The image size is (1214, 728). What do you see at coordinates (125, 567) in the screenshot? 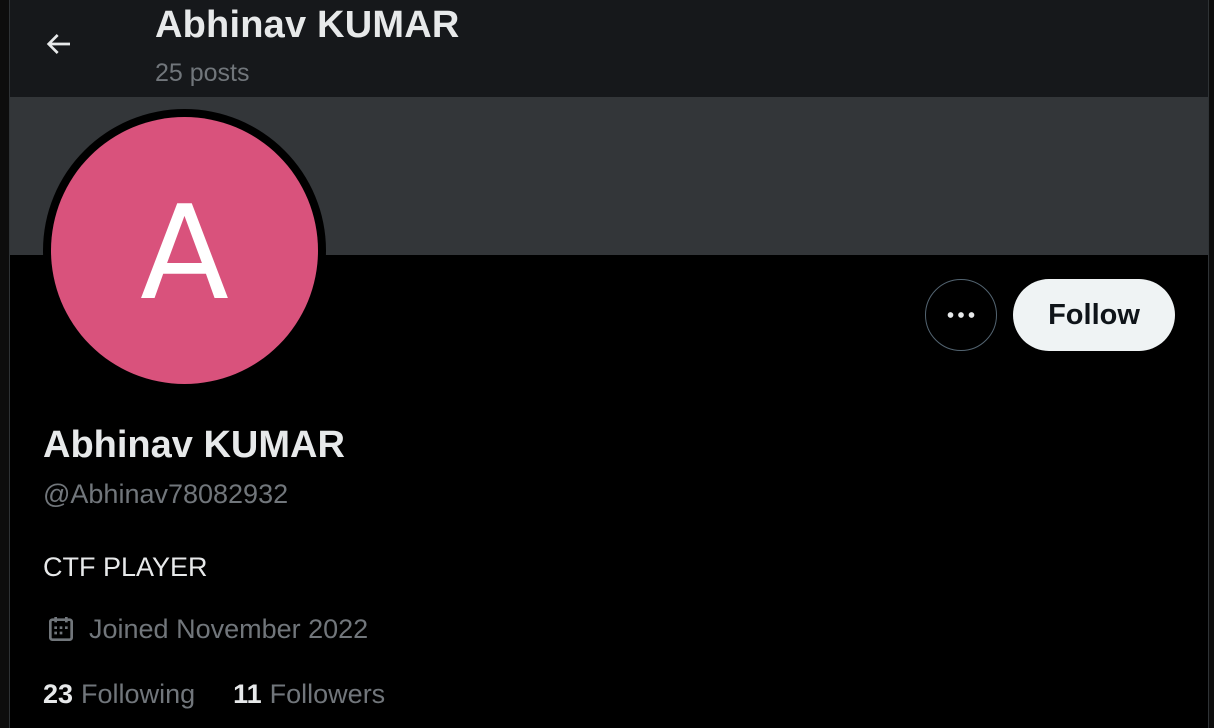
I see `profile-bio: CTF PLAYER` at bounding box center [125, 567].